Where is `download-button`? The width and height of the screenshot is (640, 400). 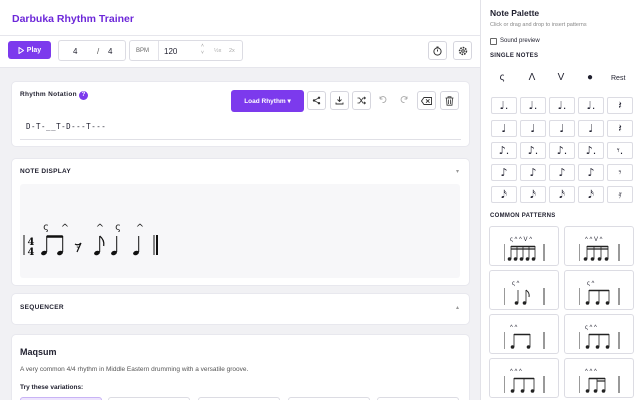
download-button is located at coordinates (339, 100).